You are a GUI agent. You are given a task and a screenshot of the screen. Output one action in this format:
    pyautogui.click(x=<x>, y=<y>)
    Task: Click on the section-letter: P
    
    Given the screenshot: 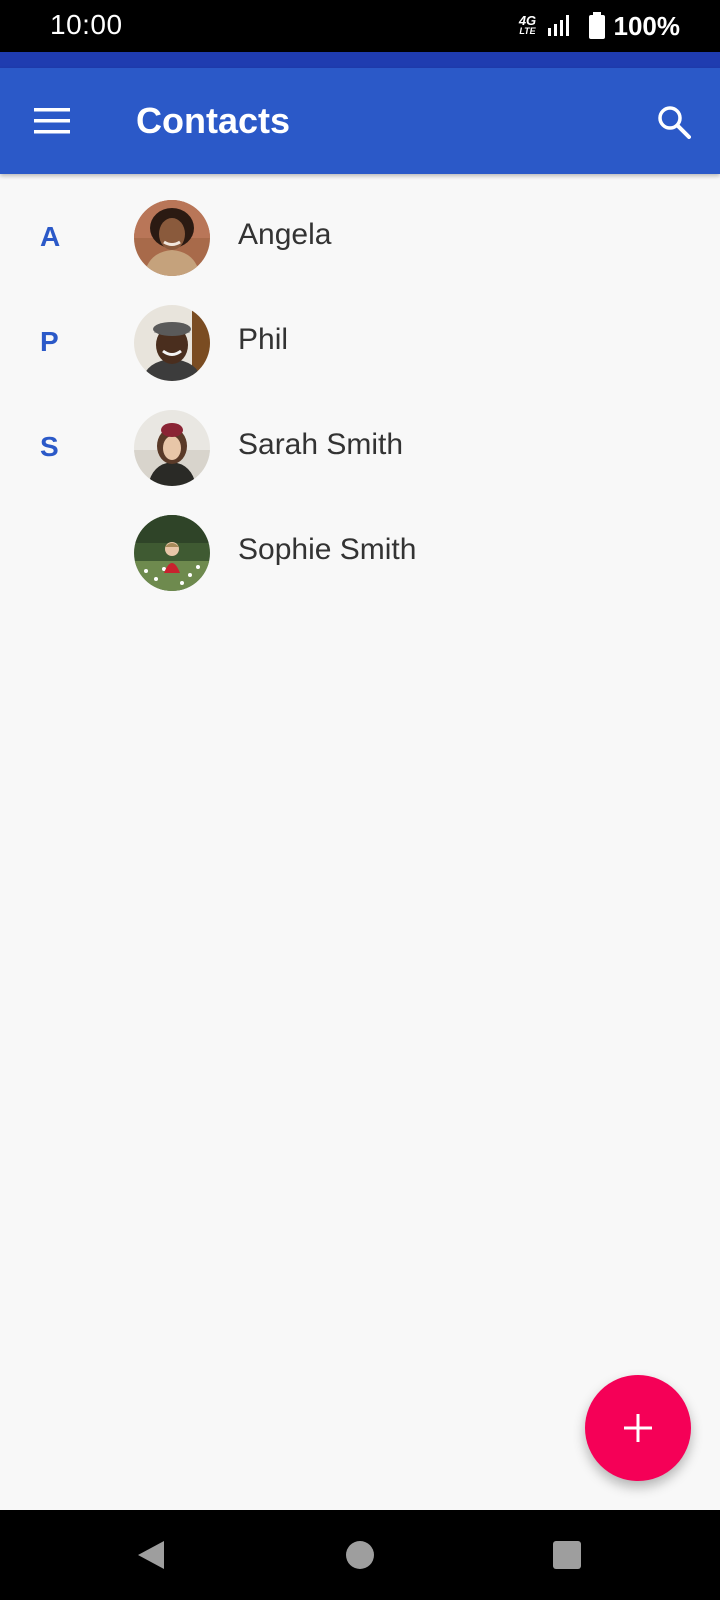 What is the action you would take?
    pyautogui.click(x=49, y=341)
    